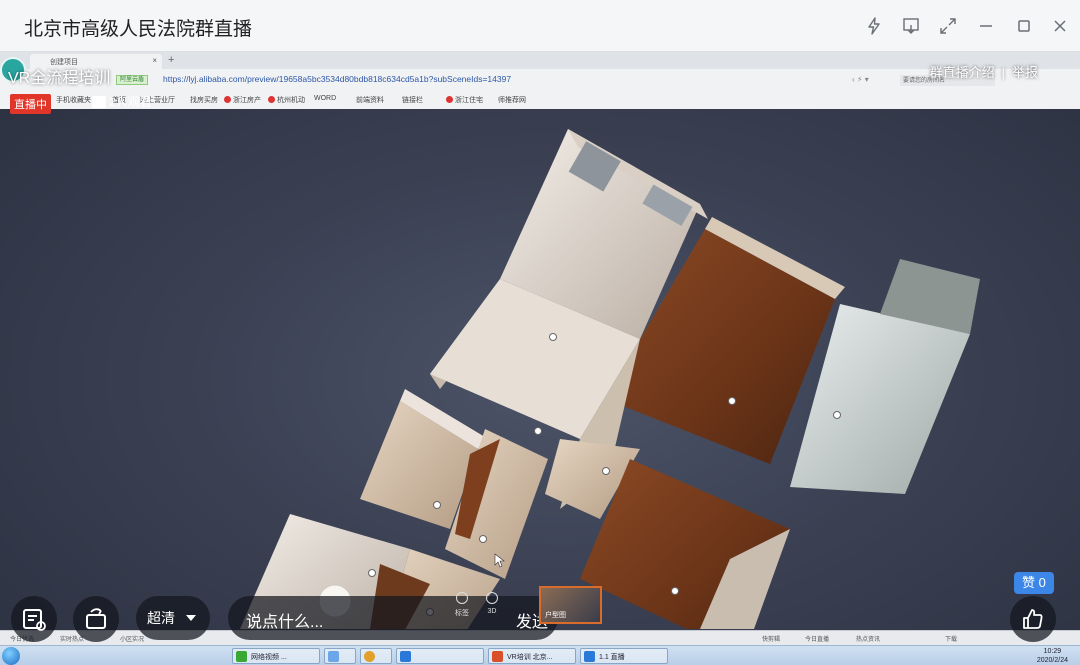  Describe the element at coordinates (99, 102) in the screenshot. I see `viewer-icon` at that location.